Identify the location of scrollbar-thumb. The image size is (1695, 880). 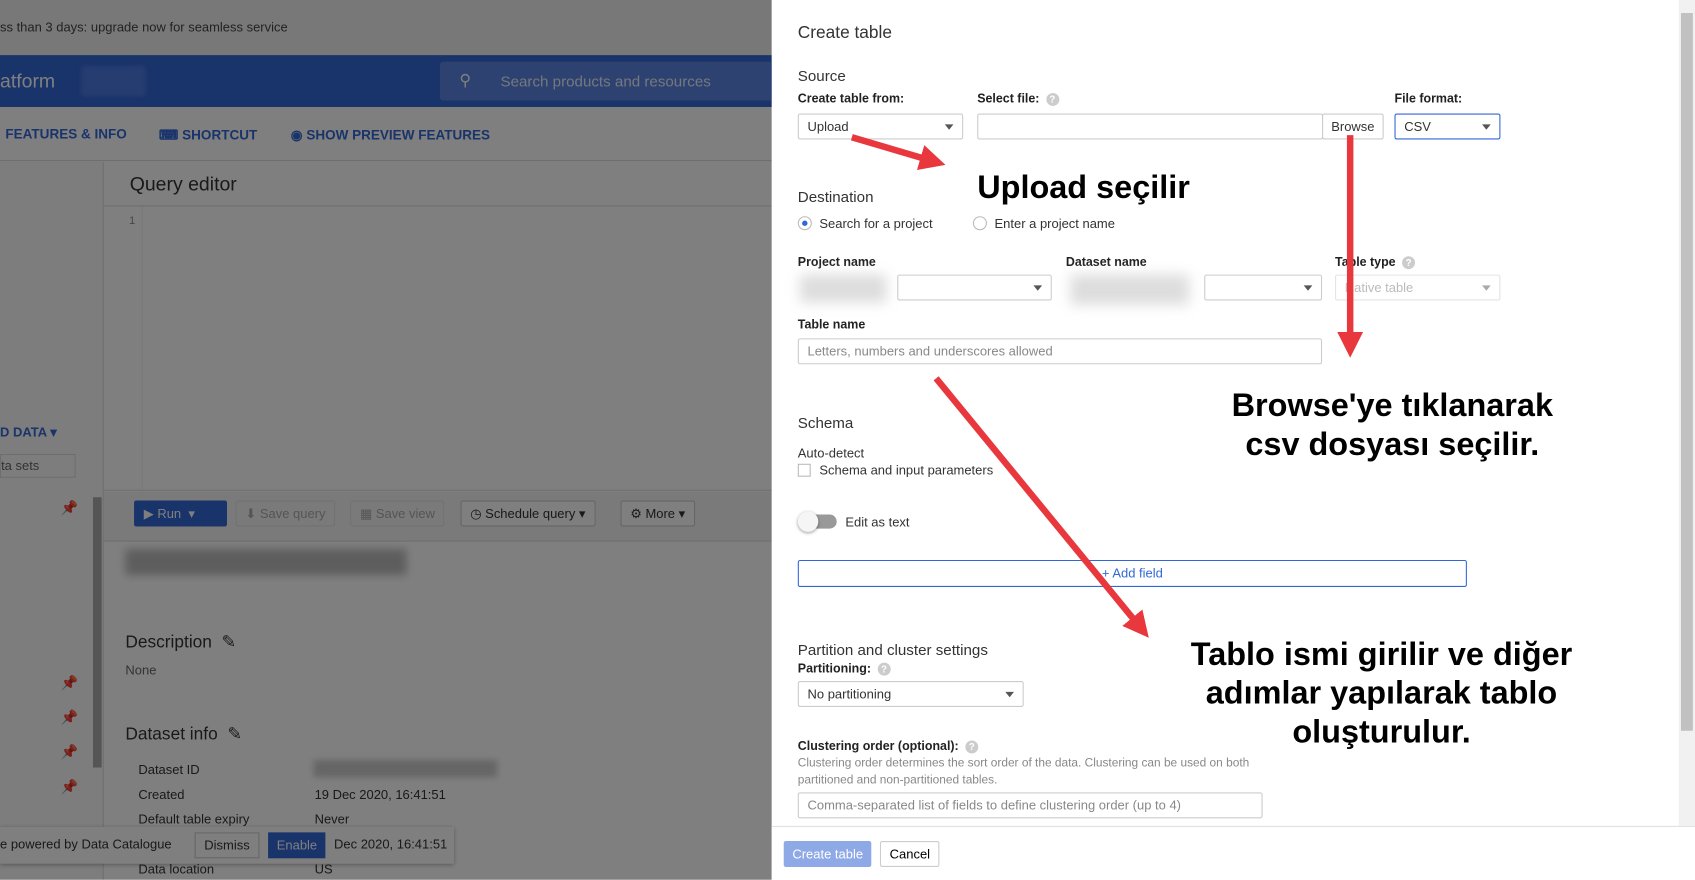
(1686, 371).